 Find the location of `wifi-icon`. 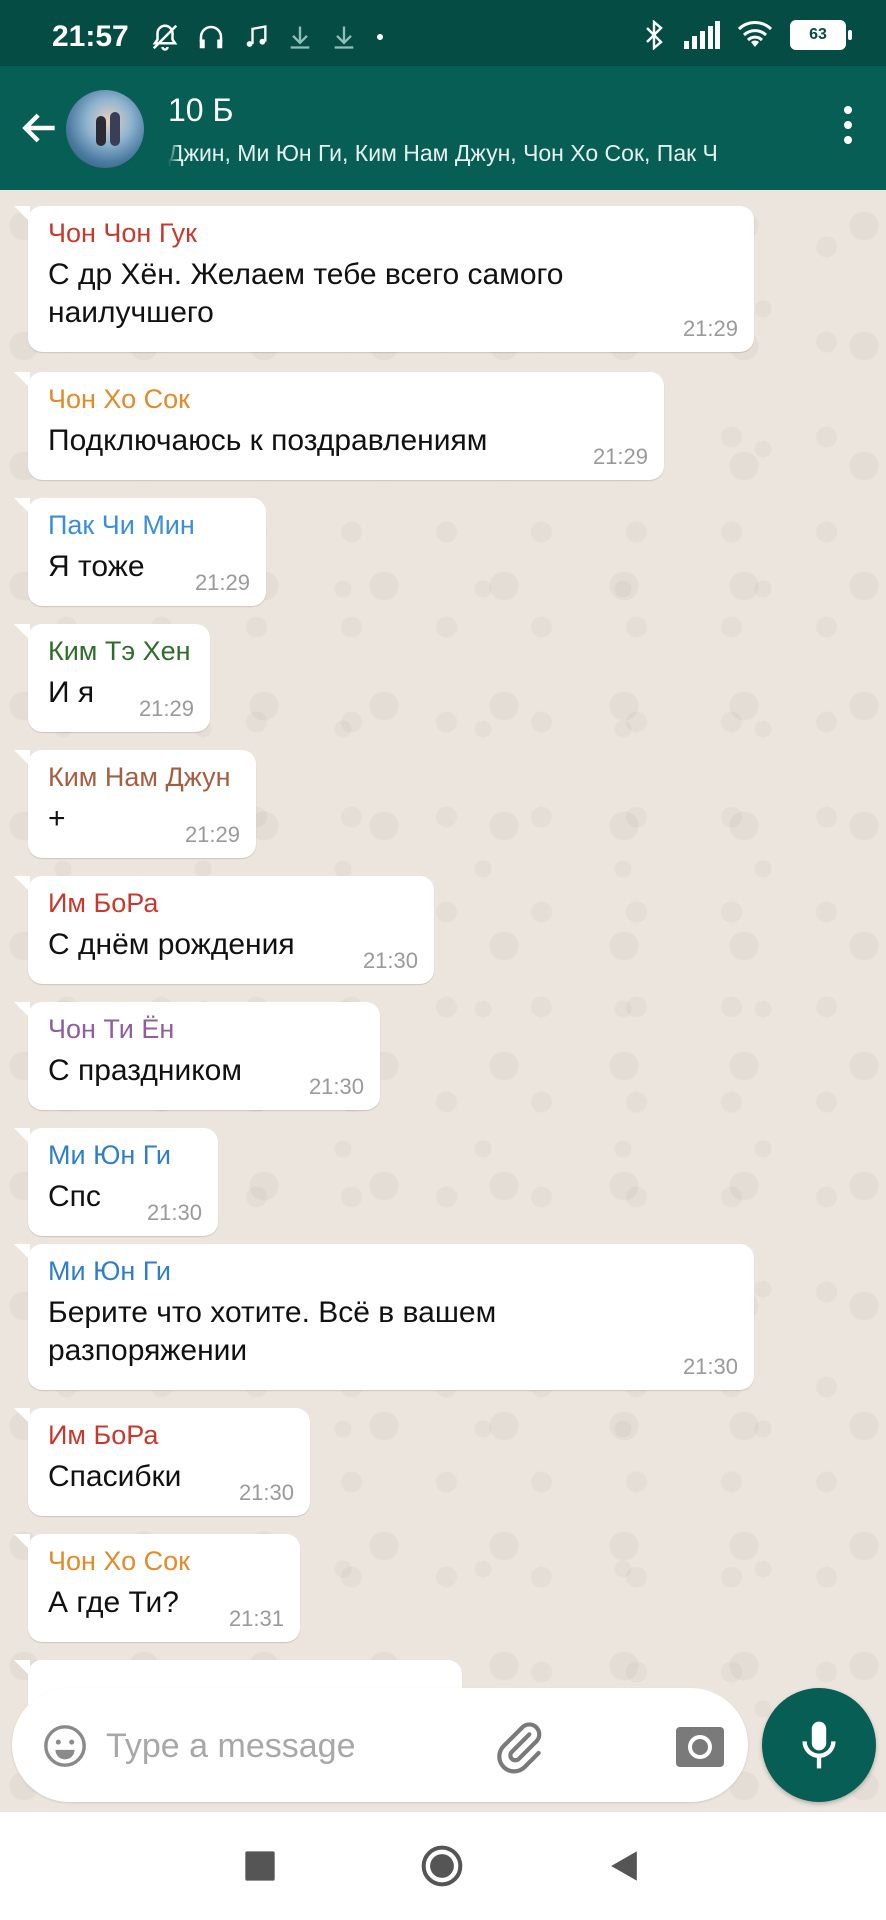

wifi-icon is located at coordinates (755, 34).